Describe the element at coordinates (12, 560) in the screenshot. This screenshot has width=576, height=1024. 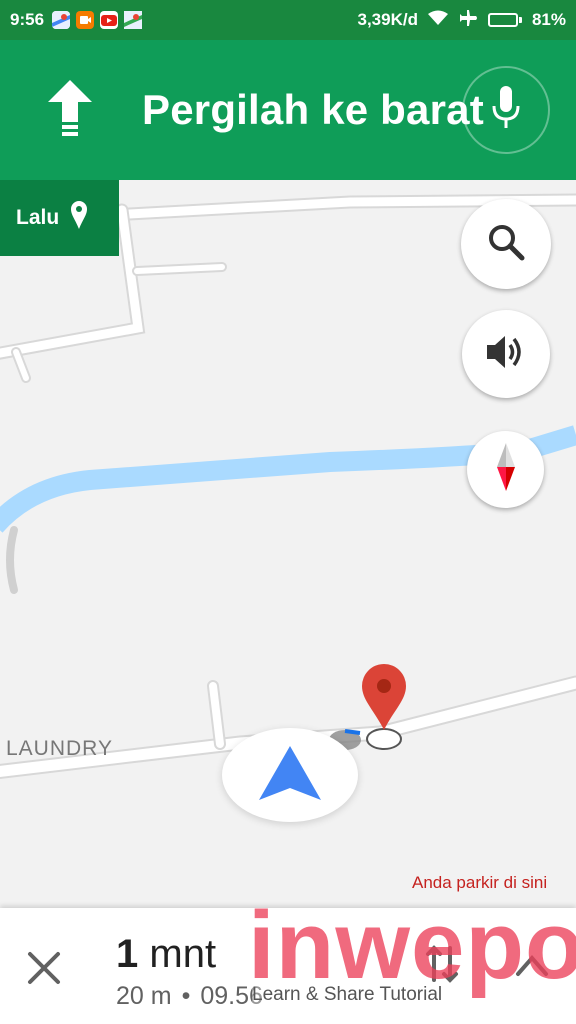
I see `map-scroll-indicator` at that location.